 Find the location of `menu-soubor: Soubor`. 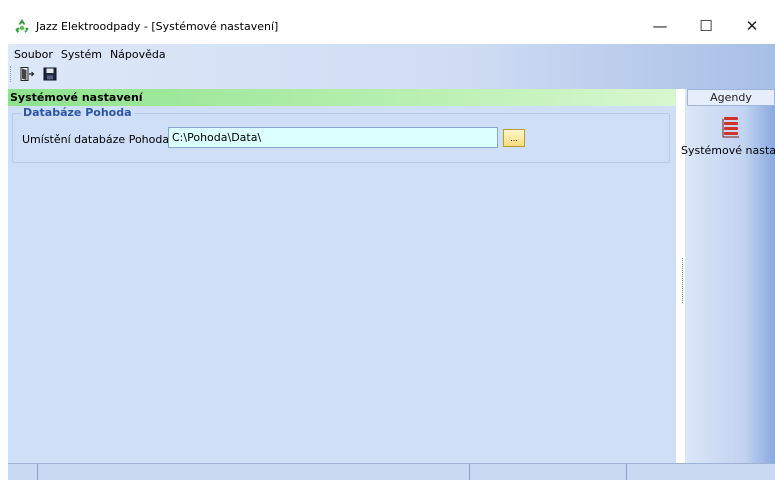

menu-soubor: Soubor is located at coordinates (33, 54).